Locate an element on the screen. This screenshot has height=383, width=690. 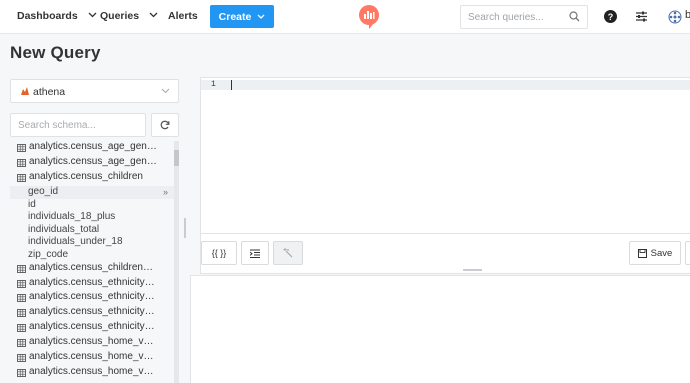
save-button: Save is located at coordinates (655, 253).